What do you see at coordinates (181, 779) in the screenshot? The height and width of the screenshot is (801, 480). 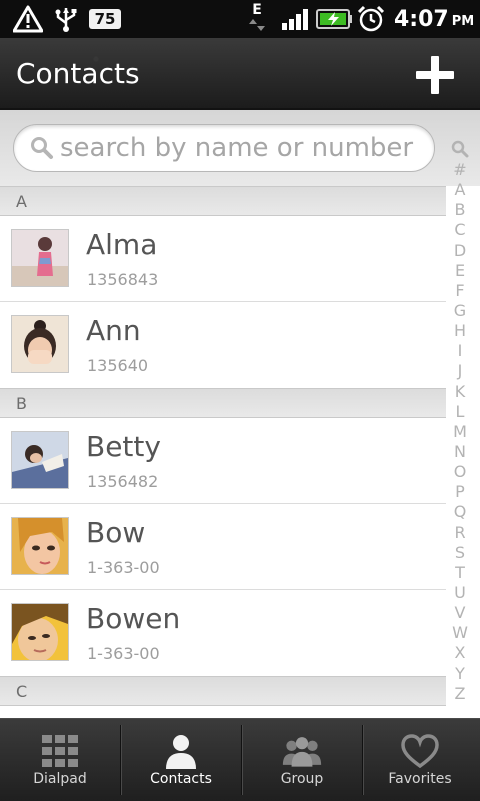 I see `tab-label: Contacts` at bounding box center [181, 779].